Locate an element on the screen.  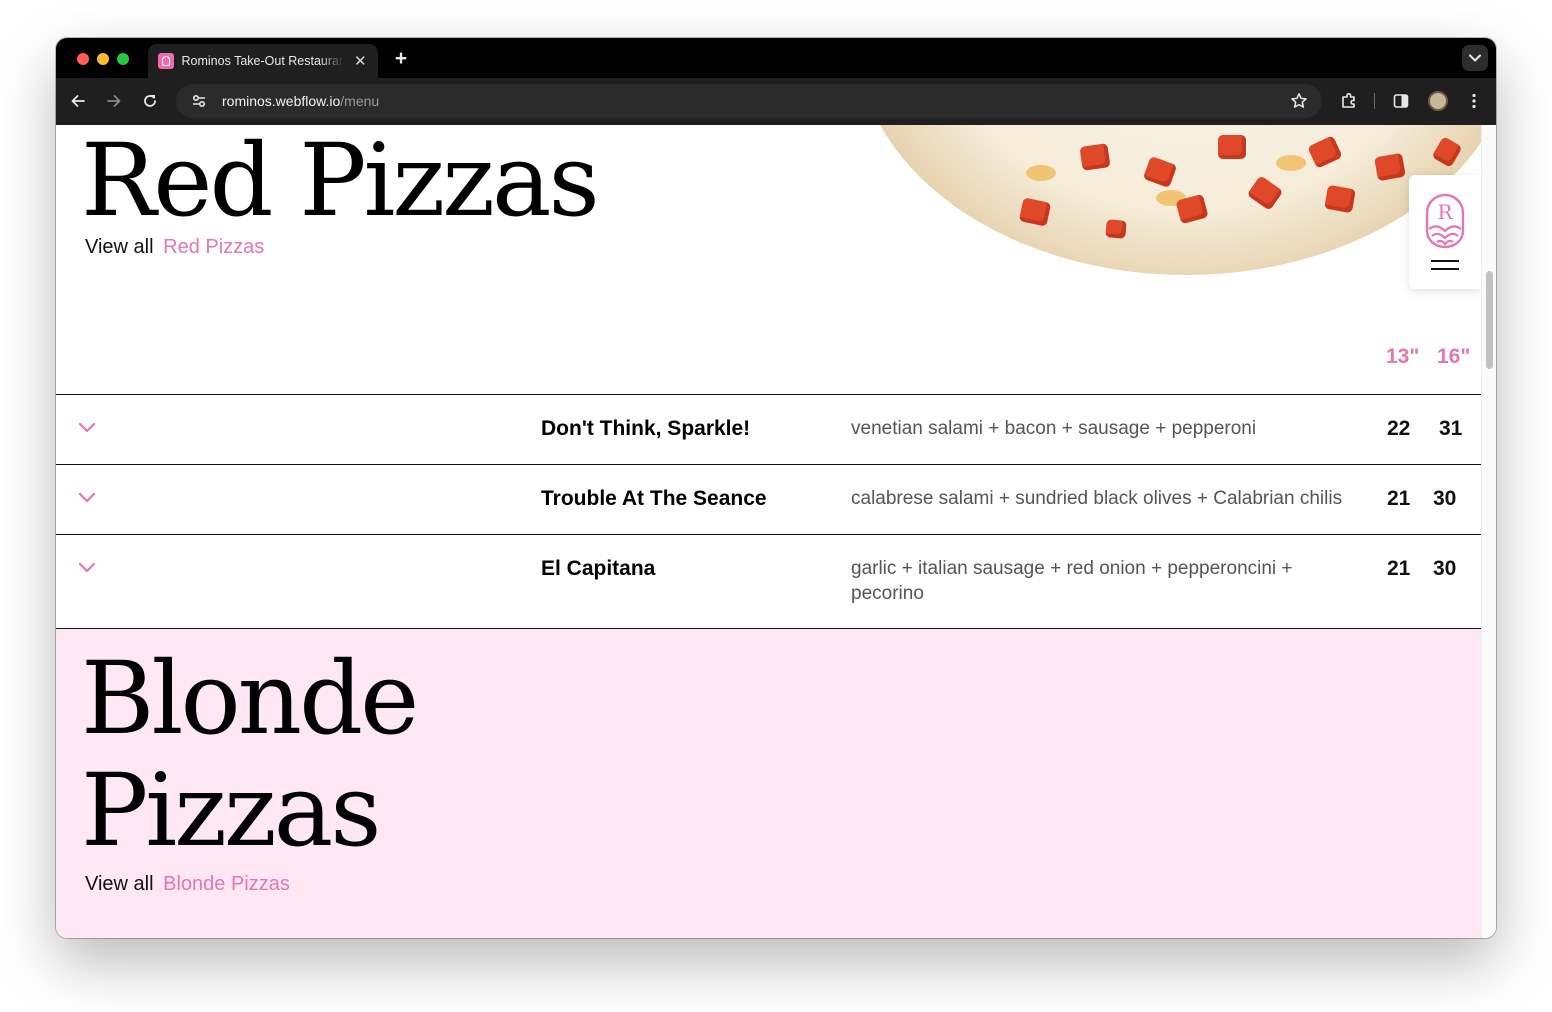
view-all-red: View all Red Pizzas is located at coordinates (174, 247).